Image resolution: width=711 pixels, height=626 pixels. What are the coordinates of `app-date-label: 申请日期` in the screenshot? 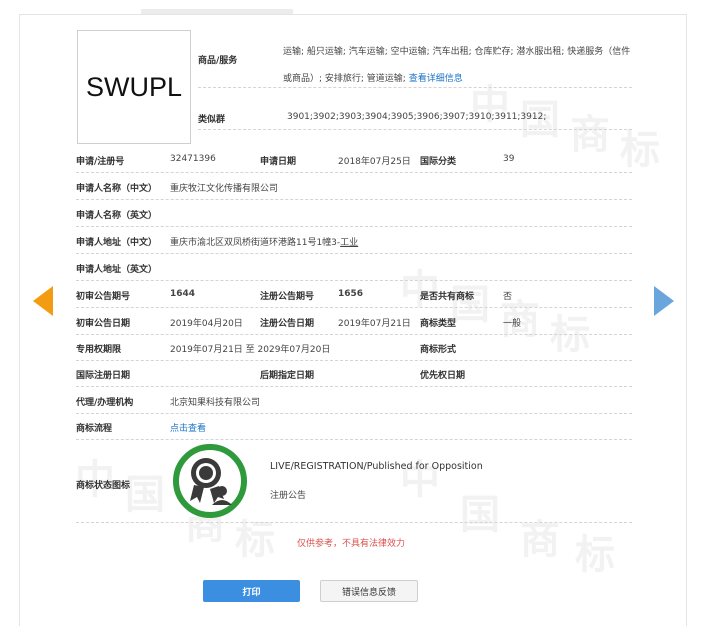 It's located at (278, 162).